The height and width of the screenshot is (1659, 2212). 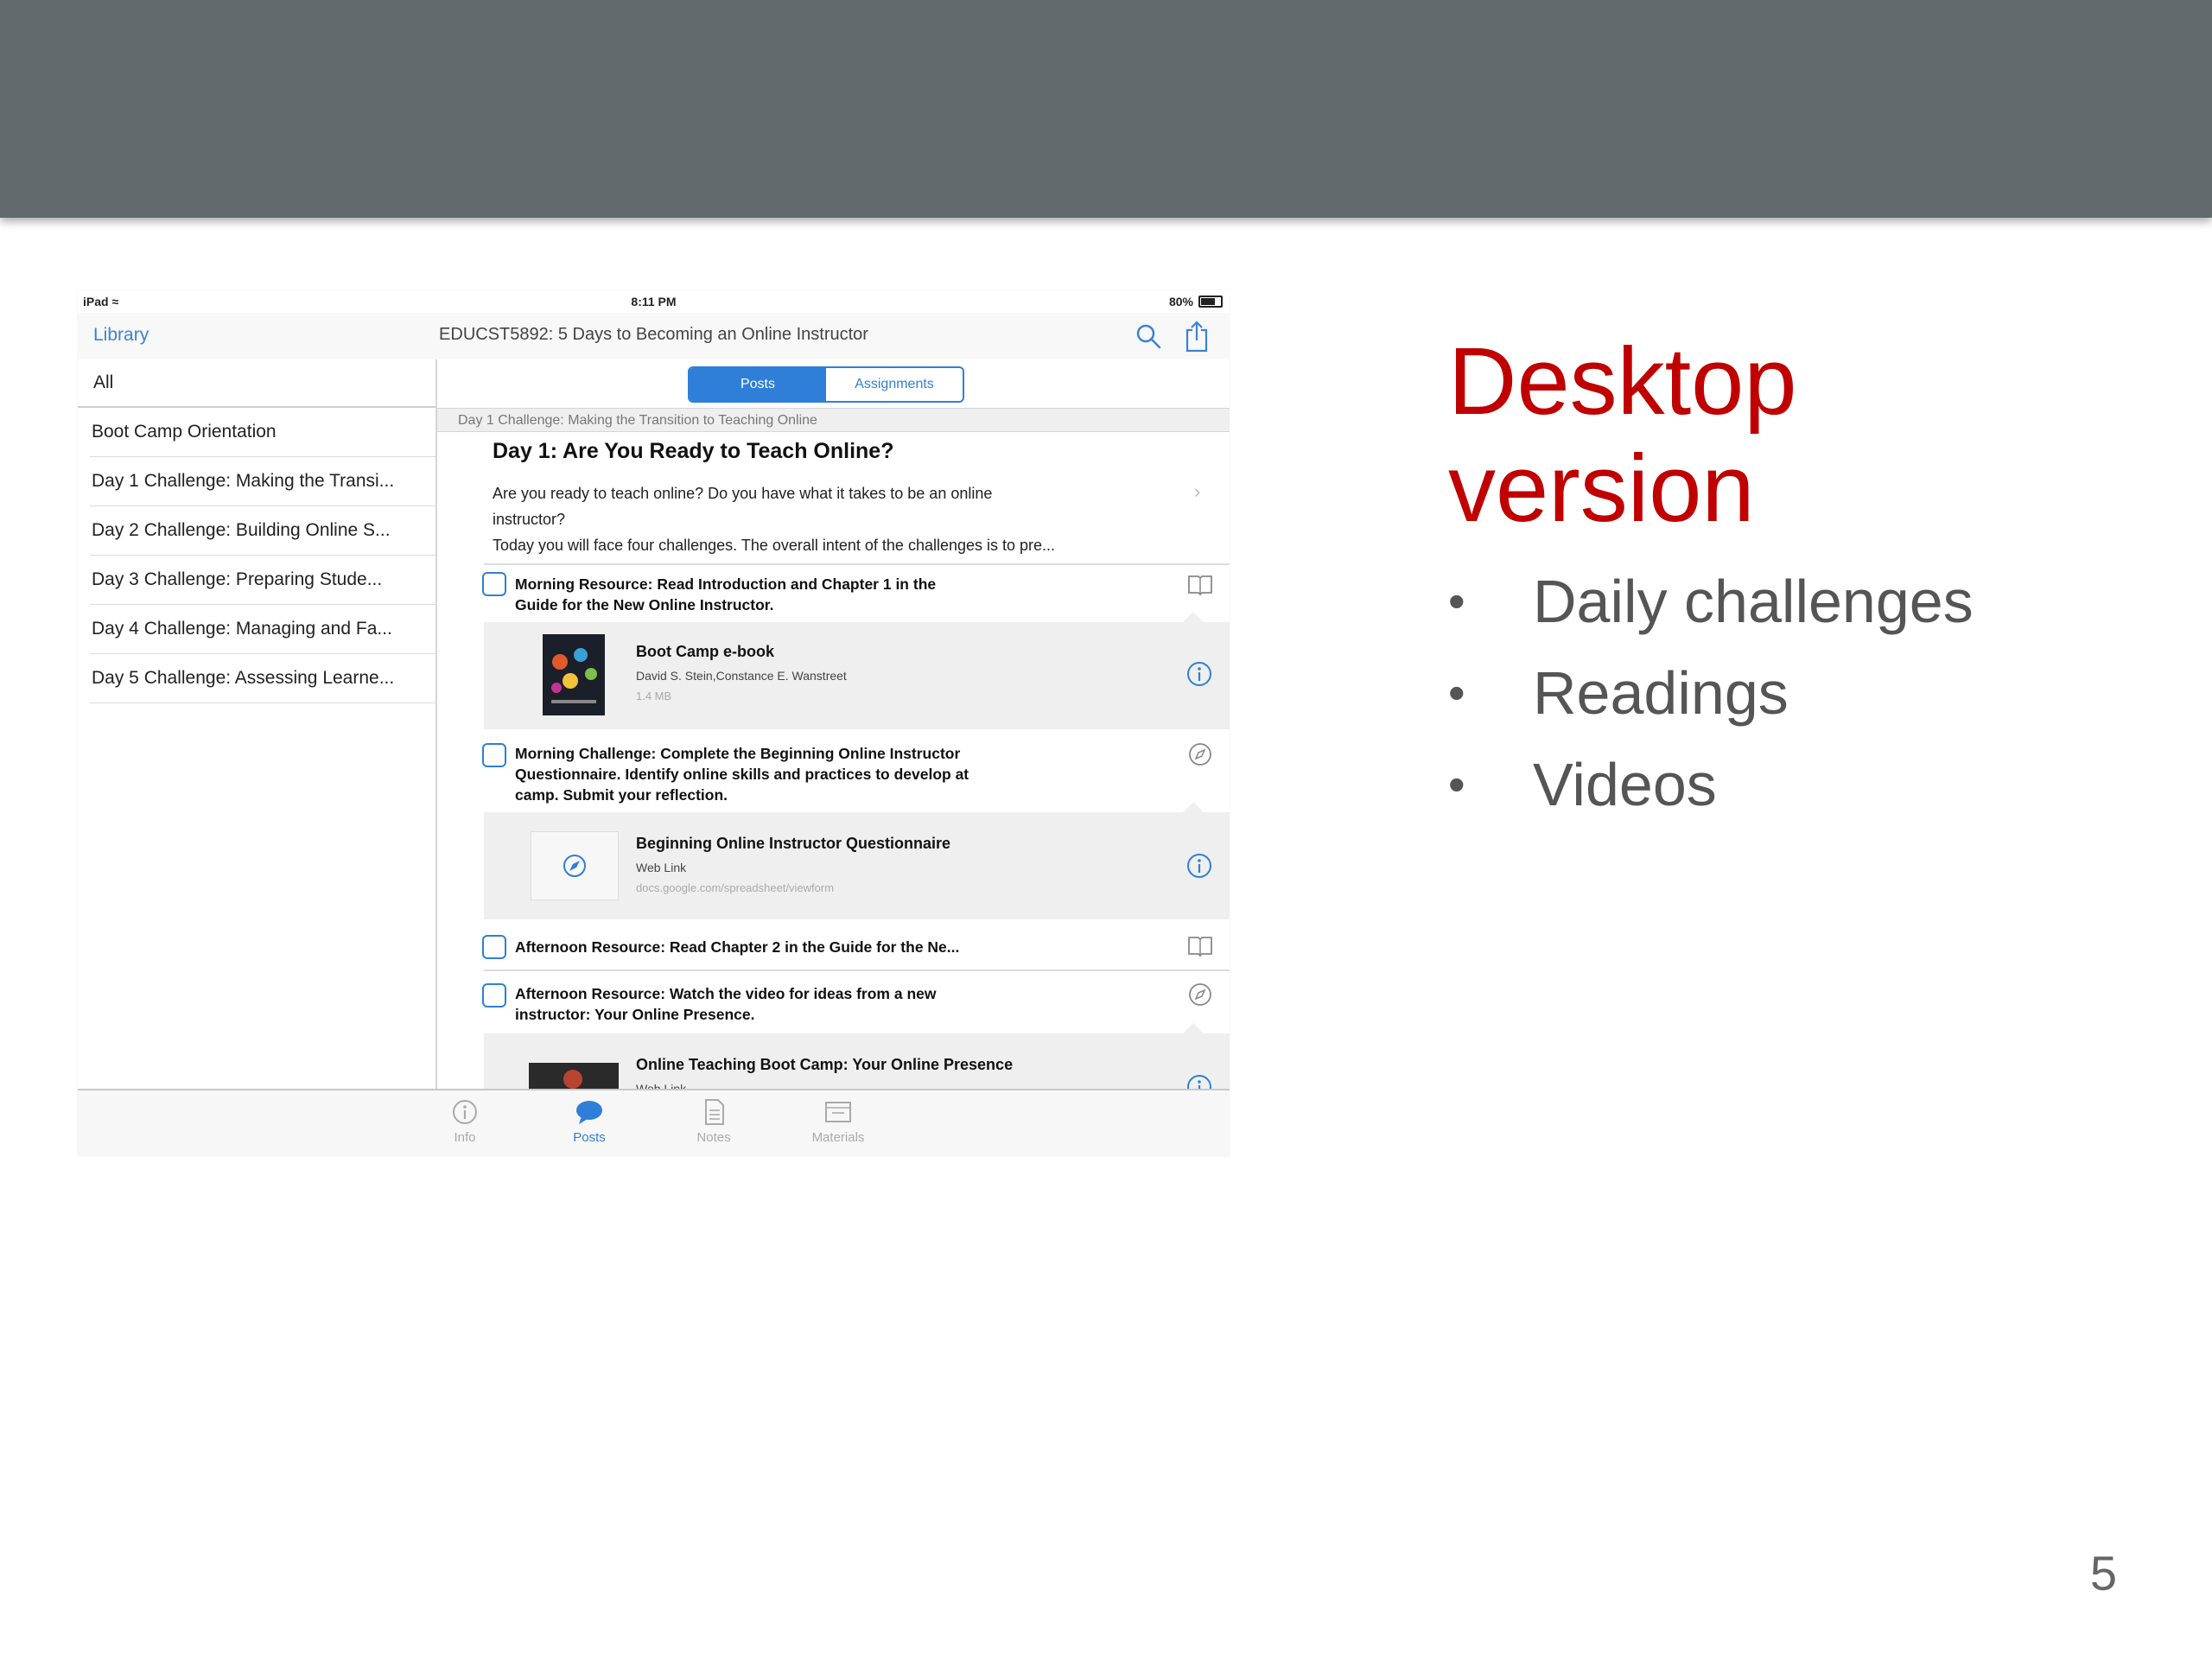 What do you see at coordinates (838, 1137) in the screenshot?
I see `tab-label: Materials` at bounding box center [838, 1137].